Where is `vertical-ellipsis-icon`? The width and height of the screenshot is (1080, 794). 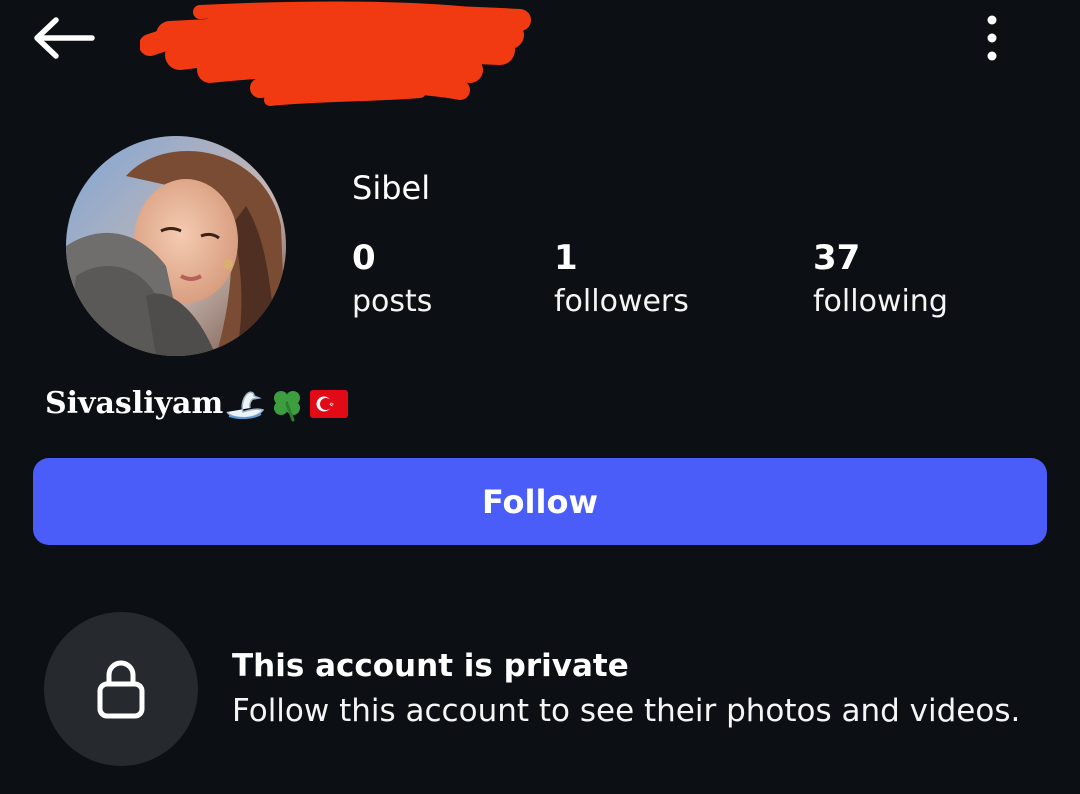 vertical-ellipsis-icon is located at coordinates (992, 38).